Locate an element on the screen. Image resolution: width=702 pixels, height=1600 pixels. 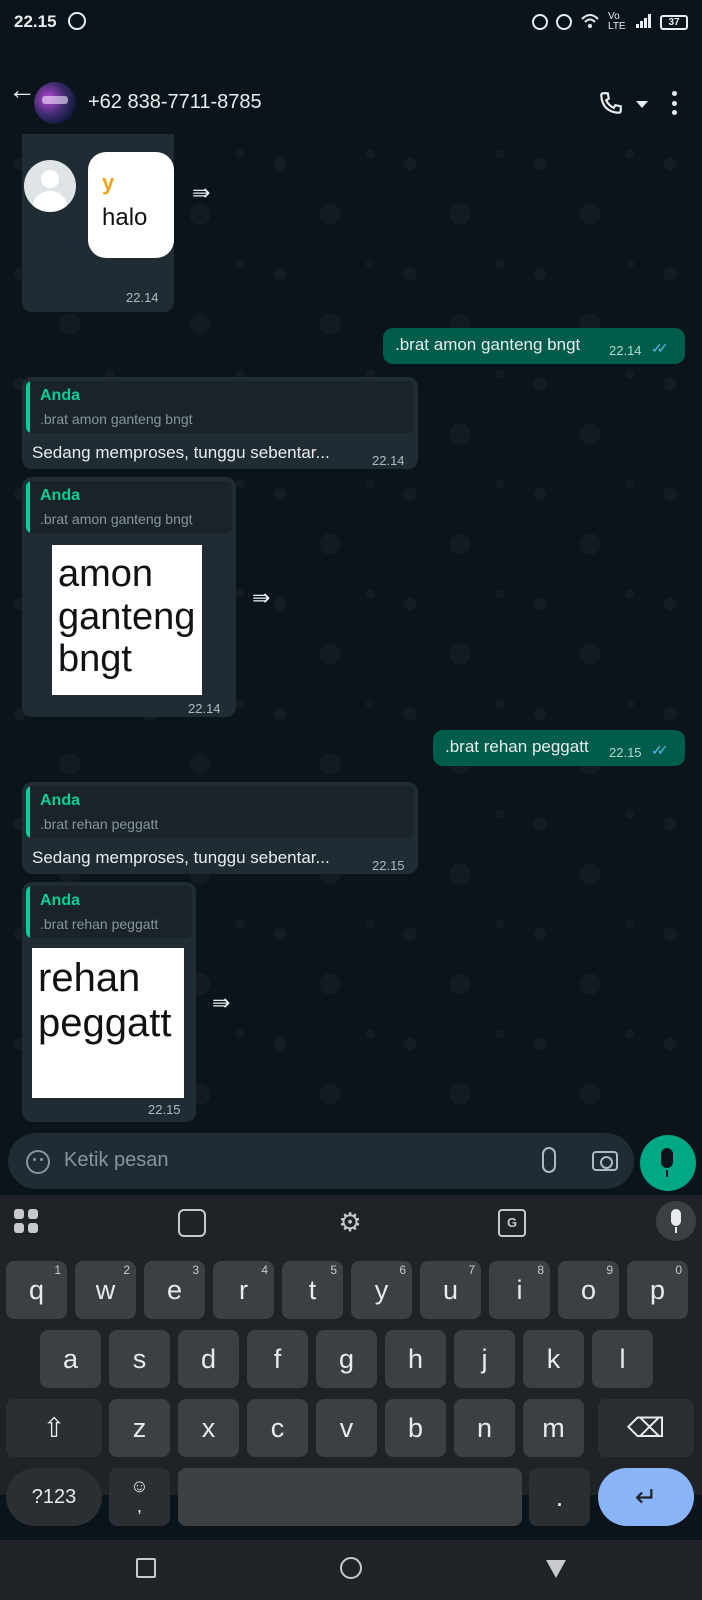
voice-record-button is located at coordinates (668, 1163).